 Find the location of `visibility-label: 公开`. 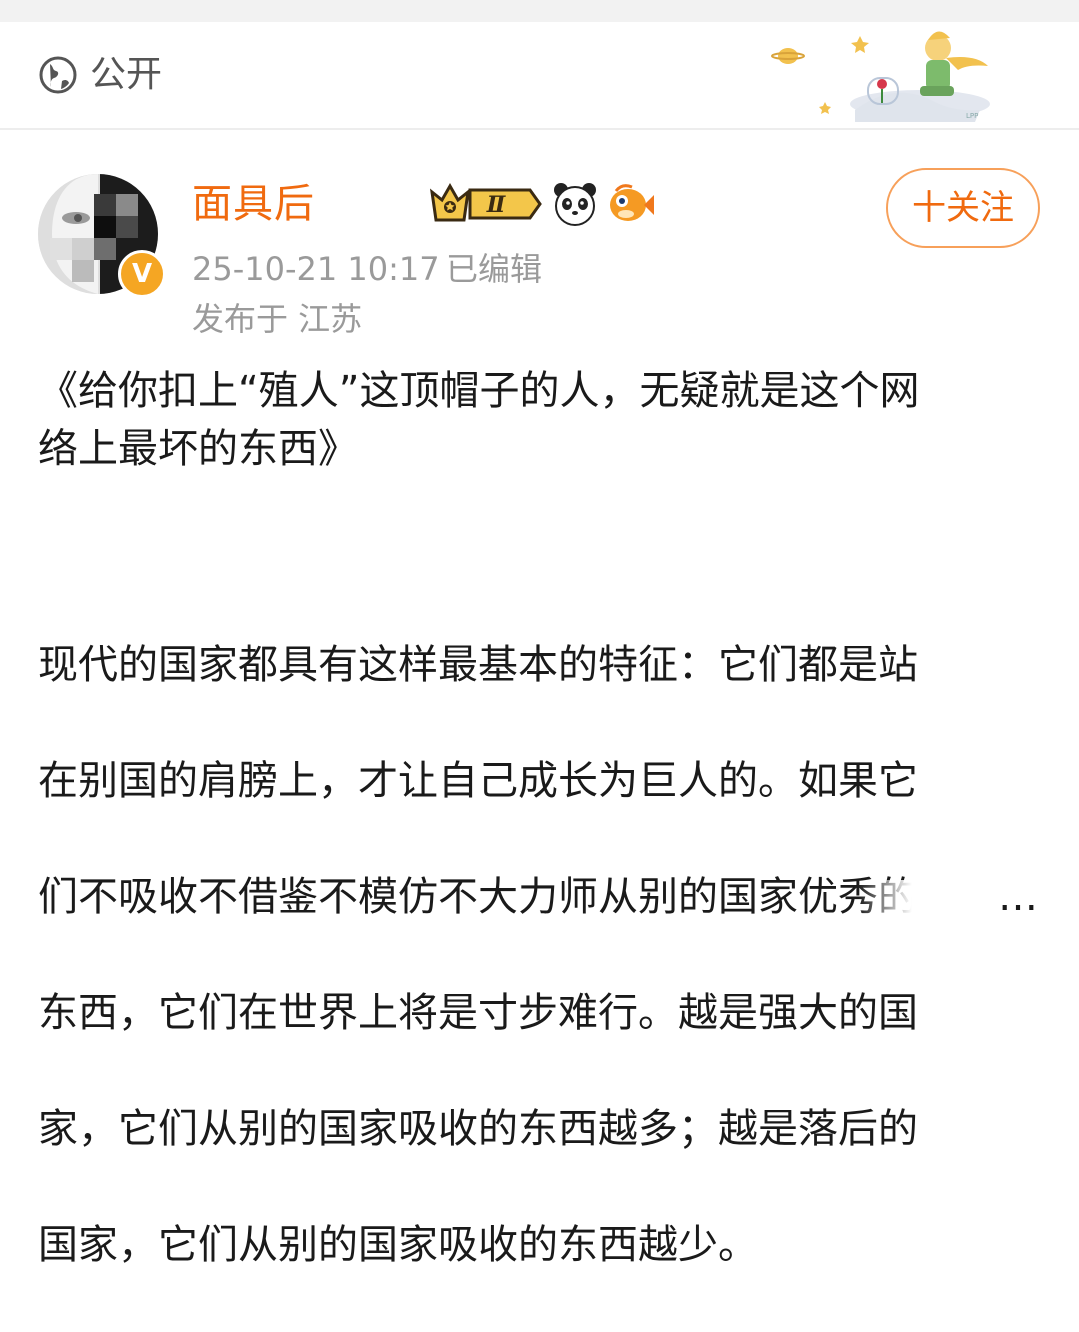

visibility-label: 公开 is located at coordinates (126, 75).